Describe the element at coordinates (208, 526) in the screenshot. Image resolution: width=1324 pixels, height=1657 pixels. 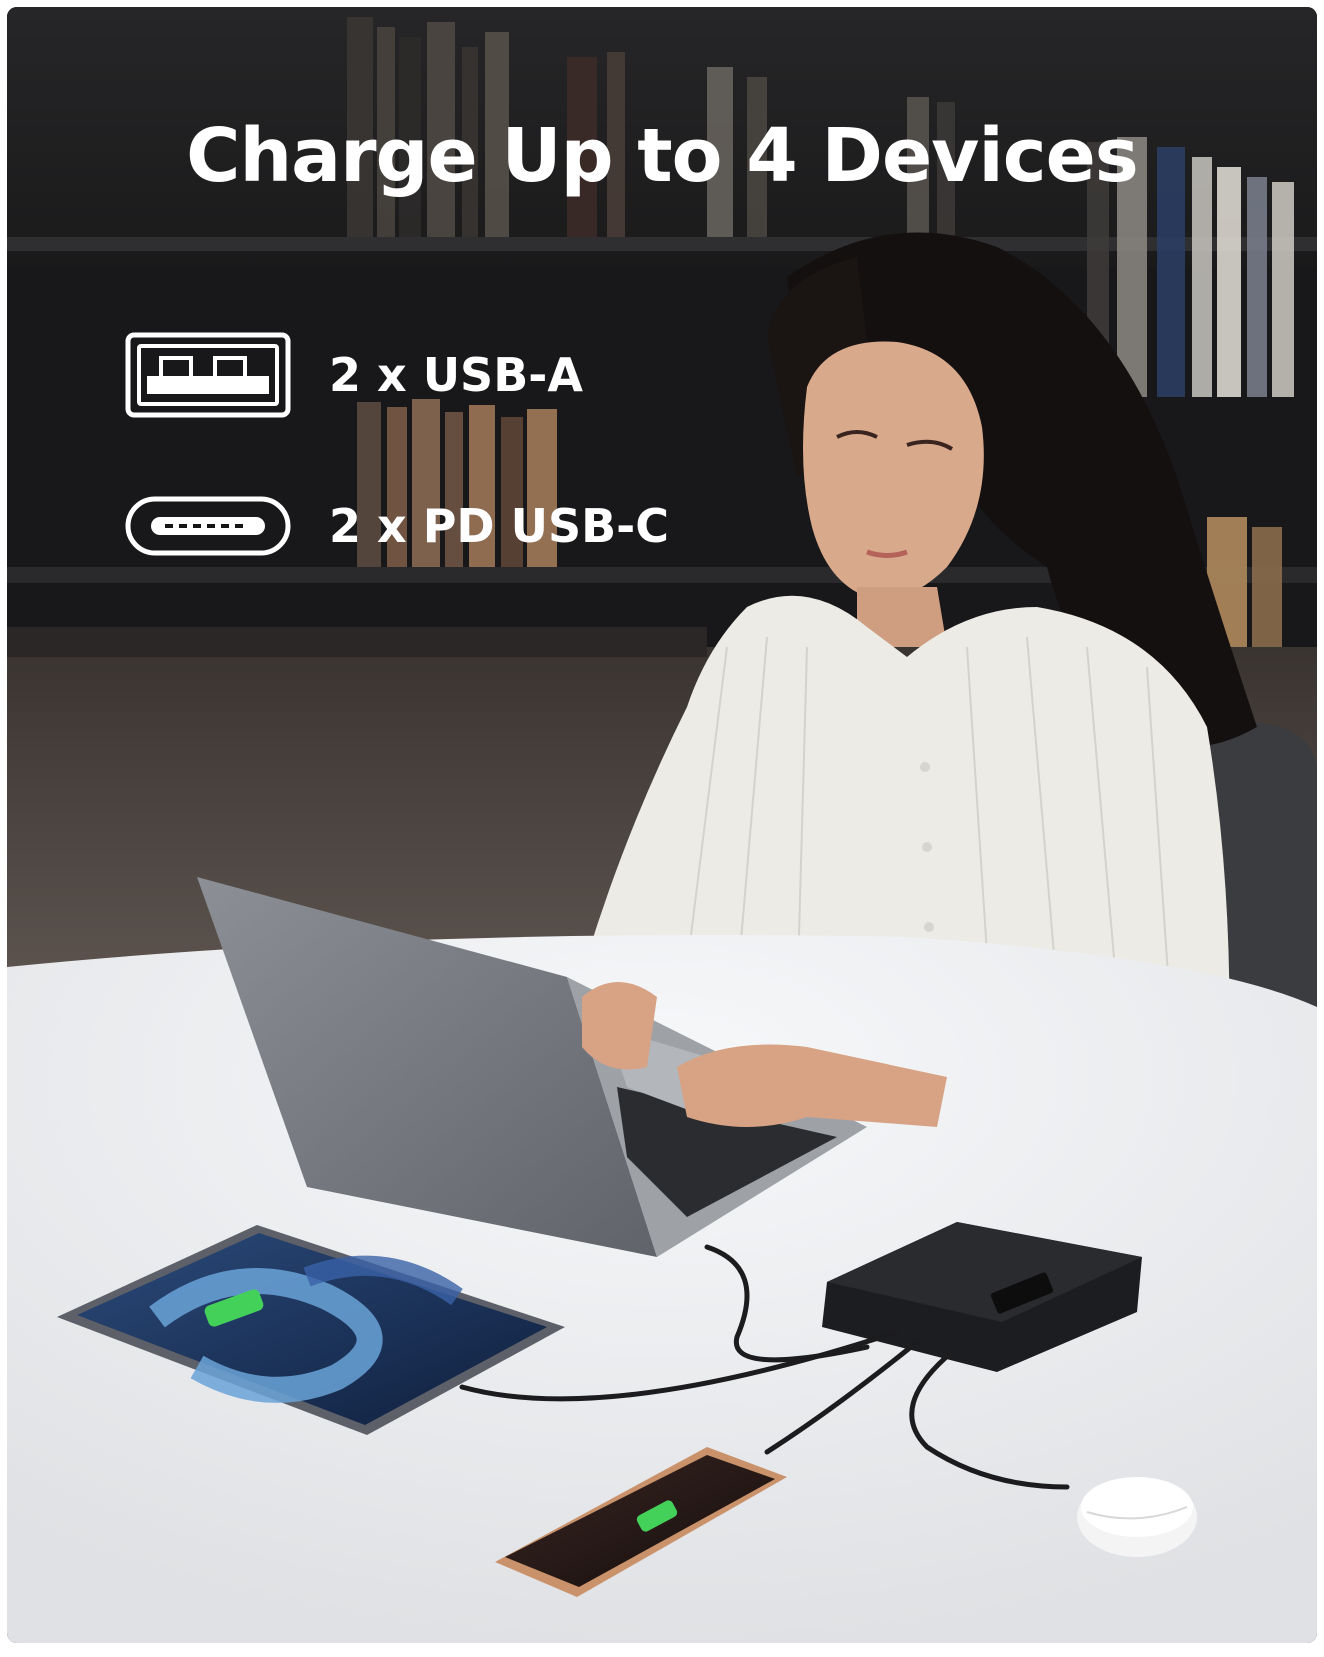
I see `usb-c-port-icon` at that location.